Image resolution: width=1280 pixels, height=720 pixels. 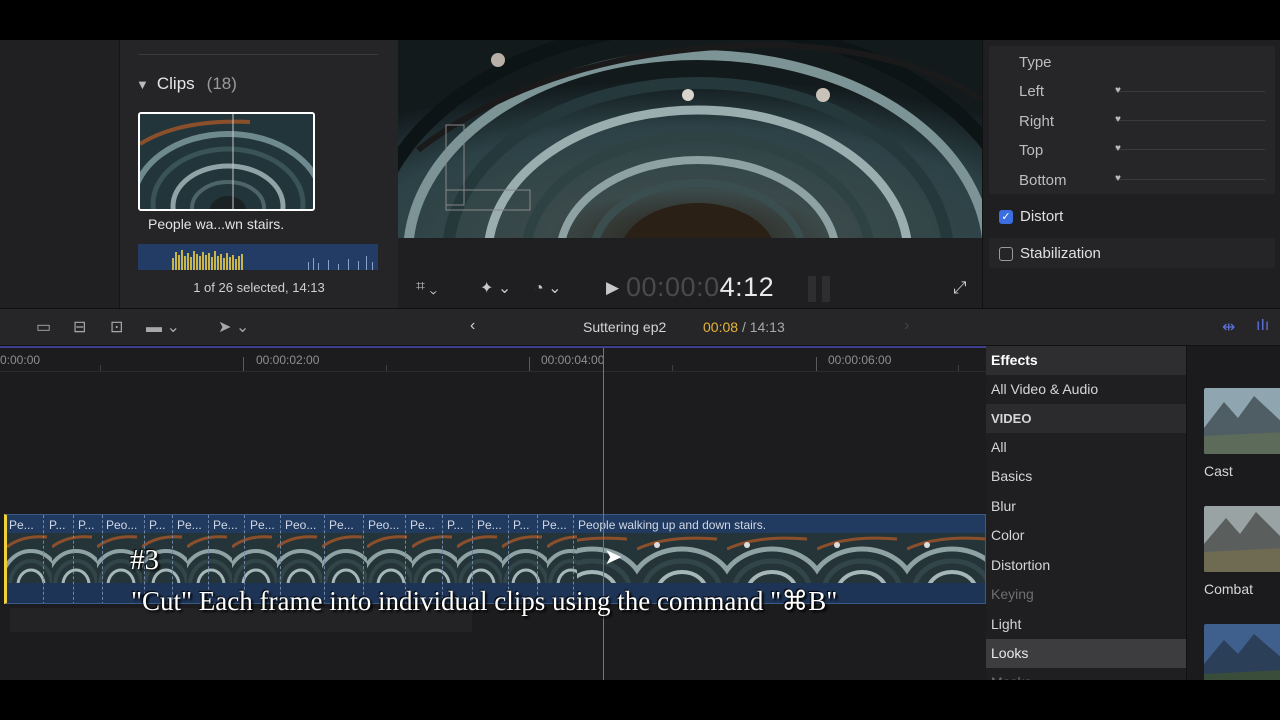 What do you see at coordinates (1086, 476) in the screenshot?
I see `fx-category-basics: Basics` at bounding box center [1086, 476].